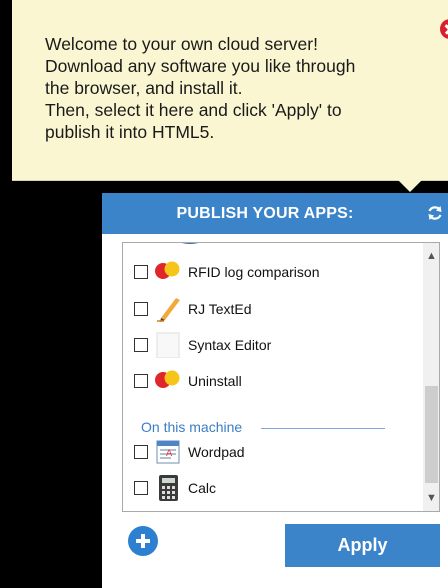 The image size is (448, 588). I want to click on app-icon-partial, so click(190, 243).